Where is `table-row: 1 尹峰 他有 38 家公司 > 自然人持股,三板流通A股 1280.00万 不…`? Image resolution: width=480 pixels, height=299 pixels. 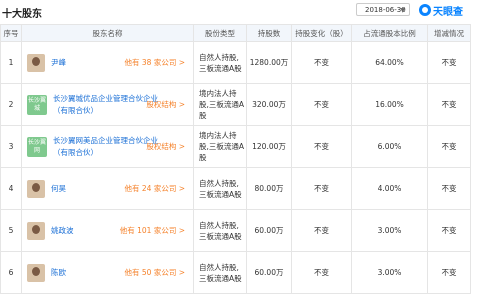
table-row: 1 尹峰 他有 38 家公司 > 自然人持股,三板流通A股 1280.00万 不… is located at coordinates (235, 62).